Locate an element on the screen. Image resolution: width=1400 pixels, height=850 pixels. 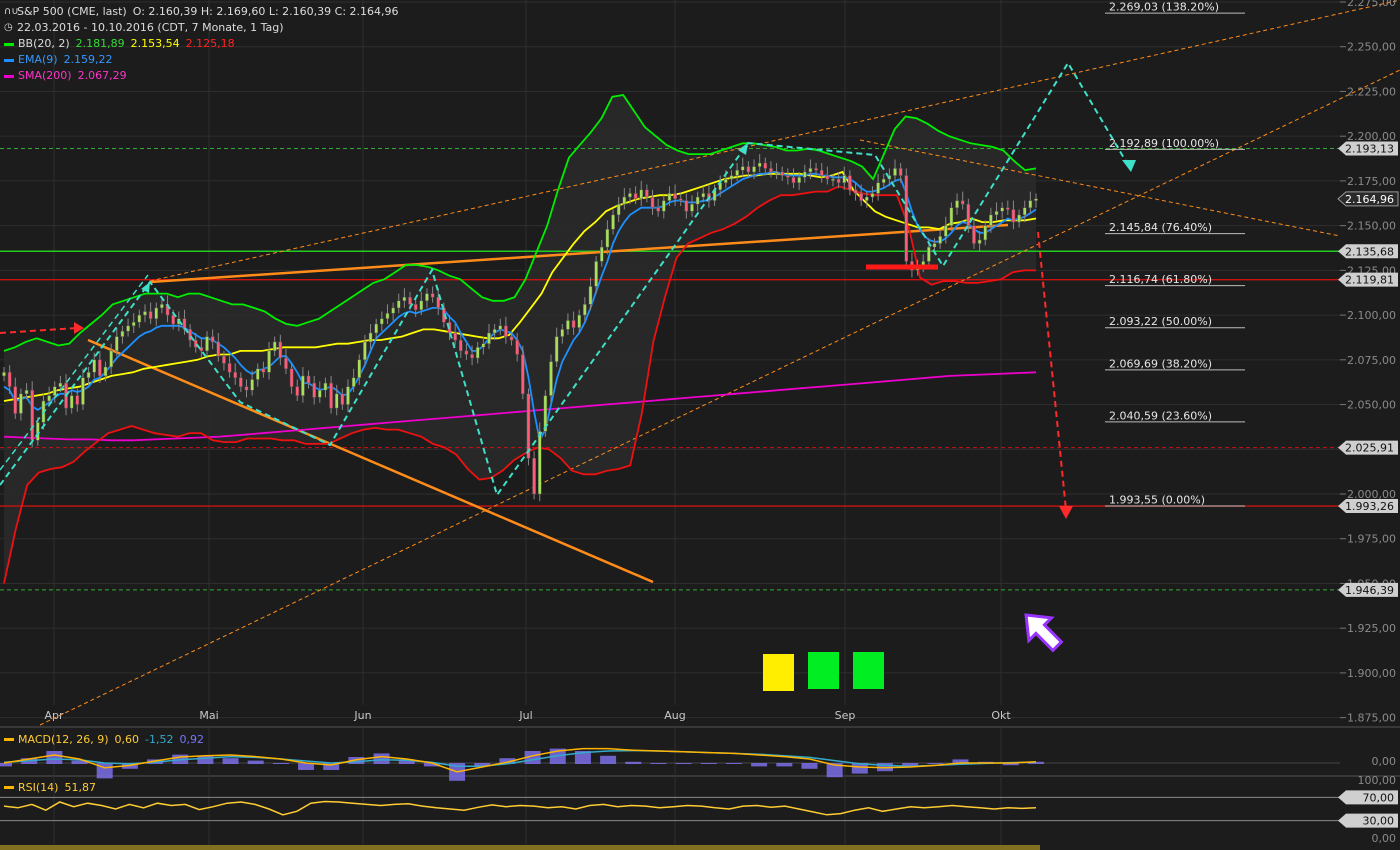
price-tag-label: 1.946,39 is located at coordinates (1369, 590).